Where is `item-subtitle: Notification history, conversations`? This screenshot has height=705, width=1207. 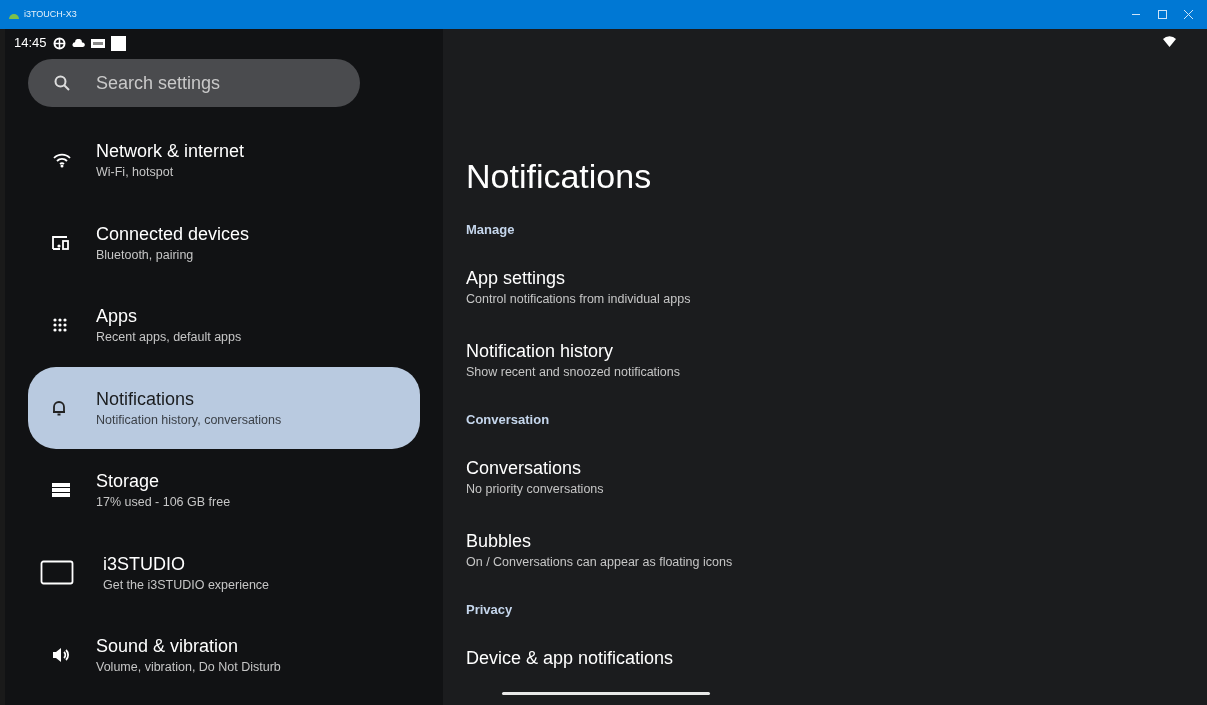
item-subtitle: Notification history, conversations is located at coordinates (189, 420).